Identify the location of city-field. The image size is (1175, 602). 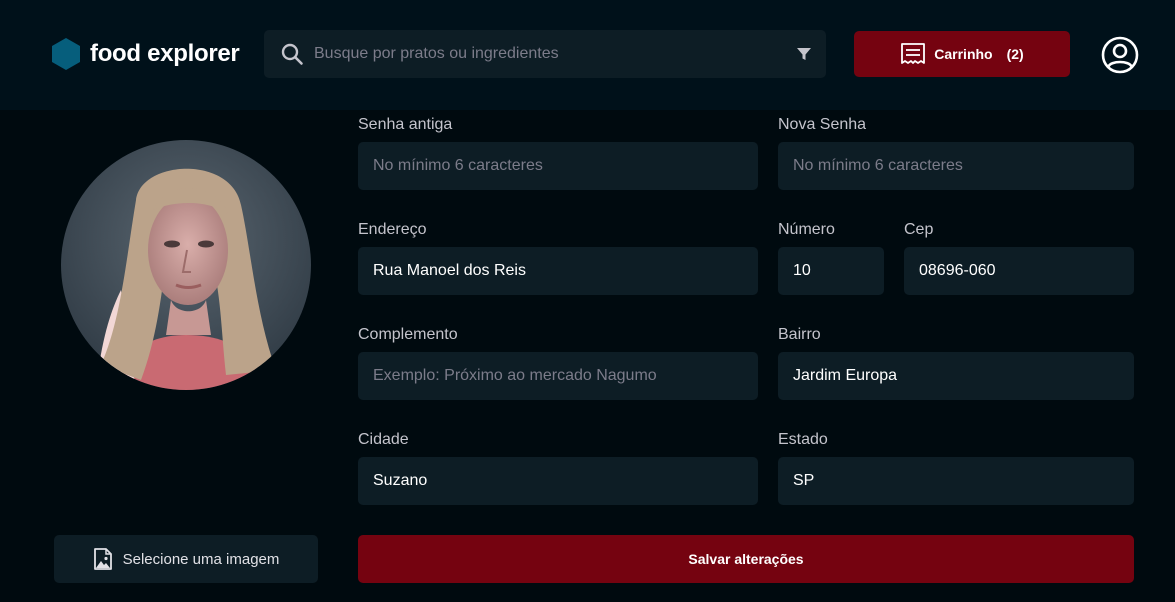
(558, 481).